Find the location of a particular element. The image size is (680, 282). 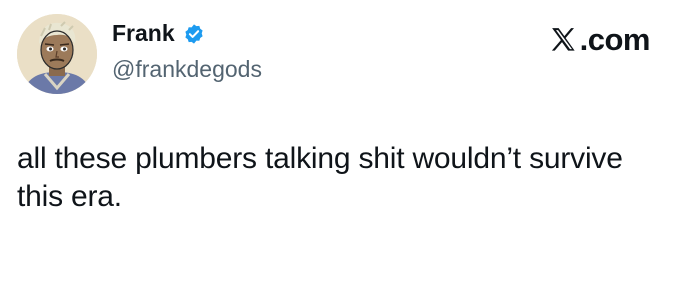

author-display-name: Frank is located at coordinates (143, 33).